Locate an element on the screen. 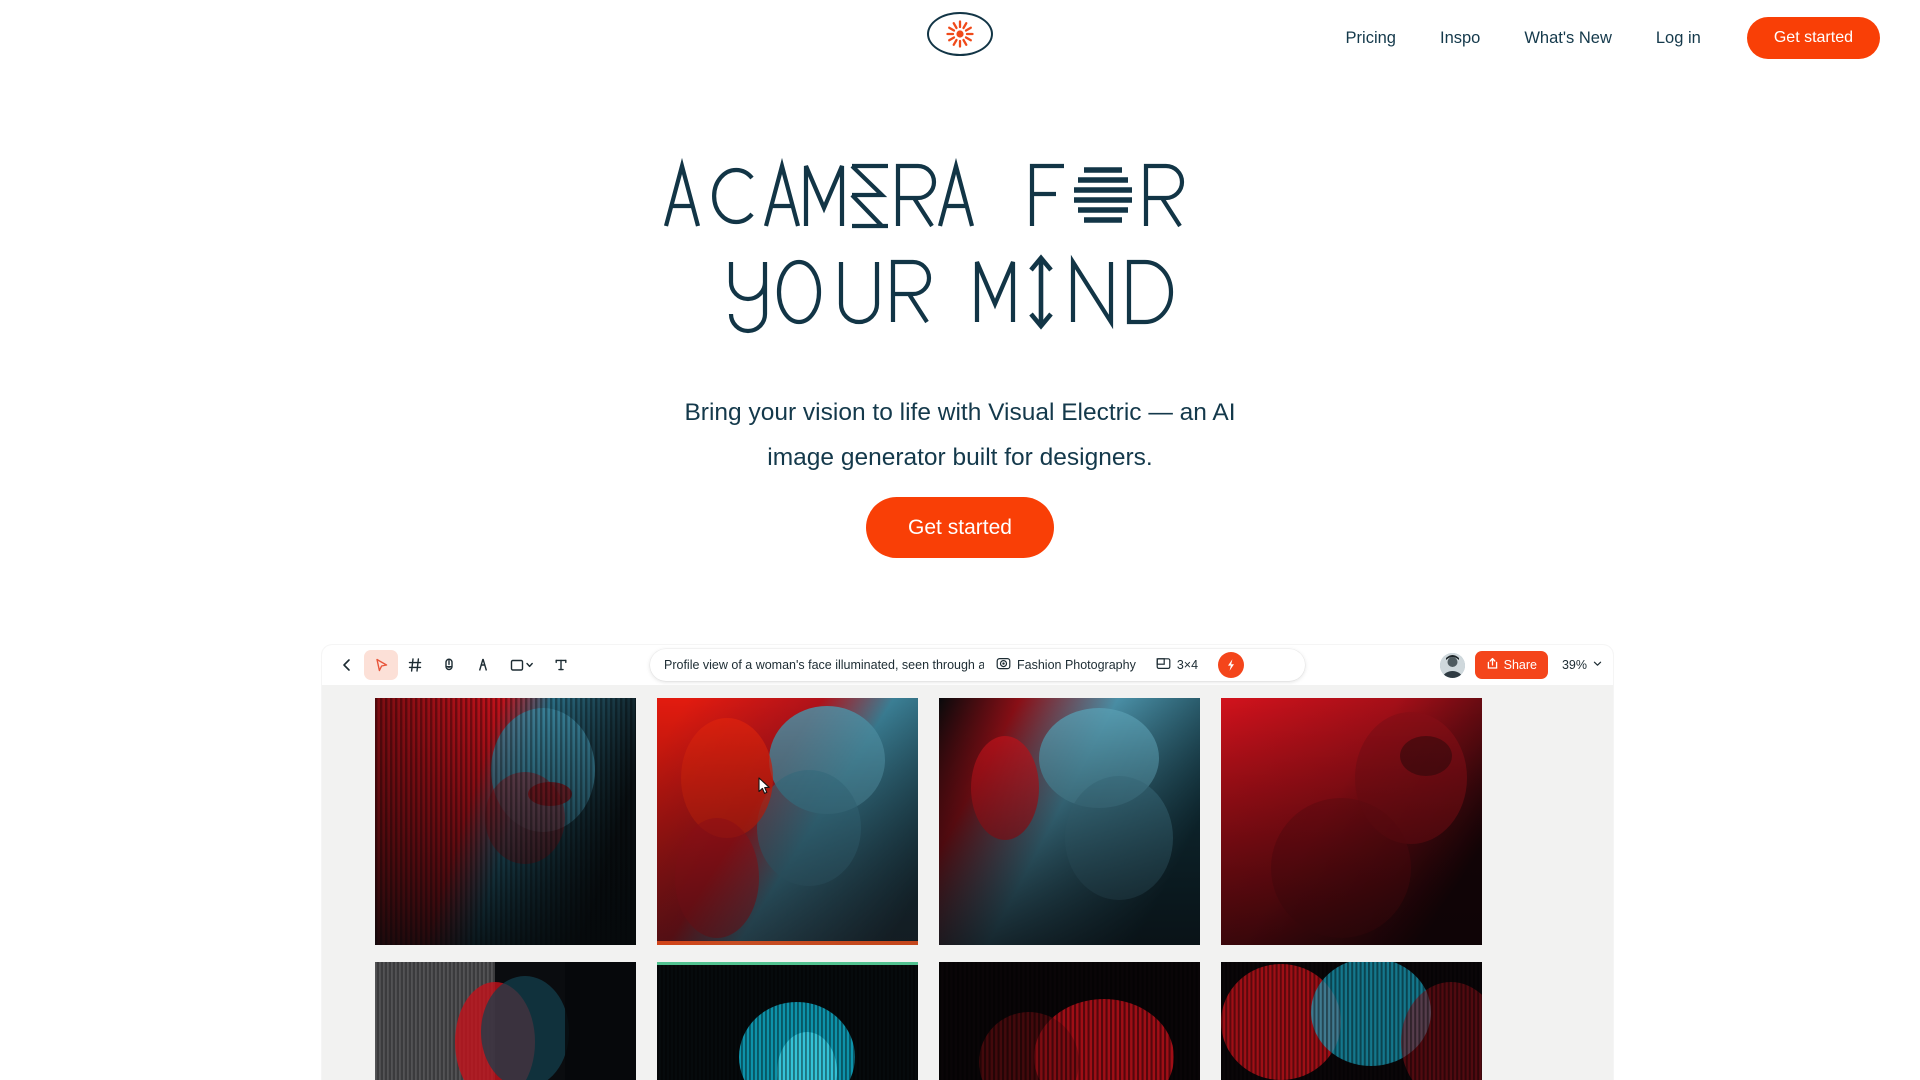 The height and width of the screenshot is (1080, 1920). hand-icon is located at coordinates (449, 665).